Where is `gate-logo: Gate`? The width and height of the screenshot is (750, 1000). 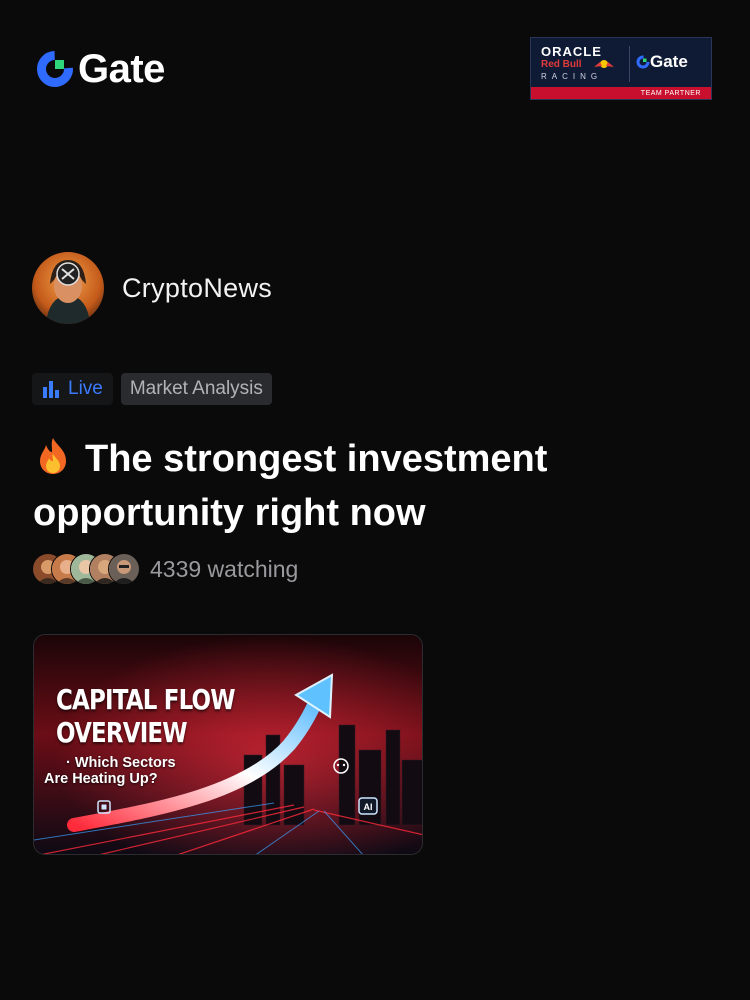
gate-logo: Gate is located at coordinates (100, 69).